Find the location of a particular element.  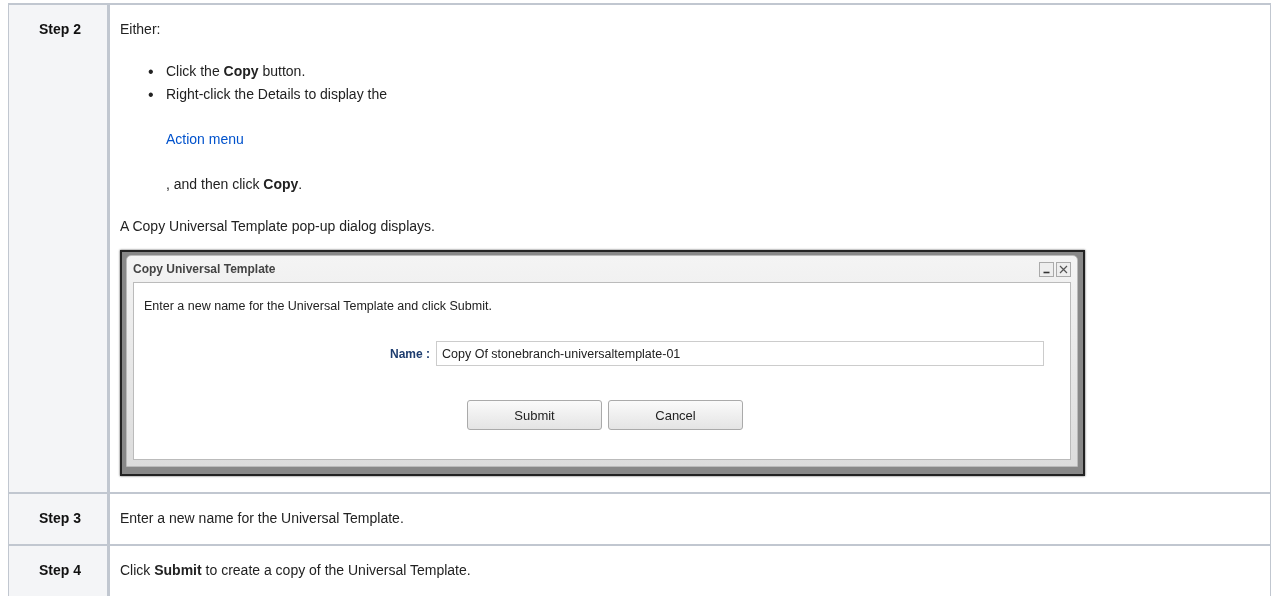

cancel-button: Cancel is located at coordinates (675, 415).